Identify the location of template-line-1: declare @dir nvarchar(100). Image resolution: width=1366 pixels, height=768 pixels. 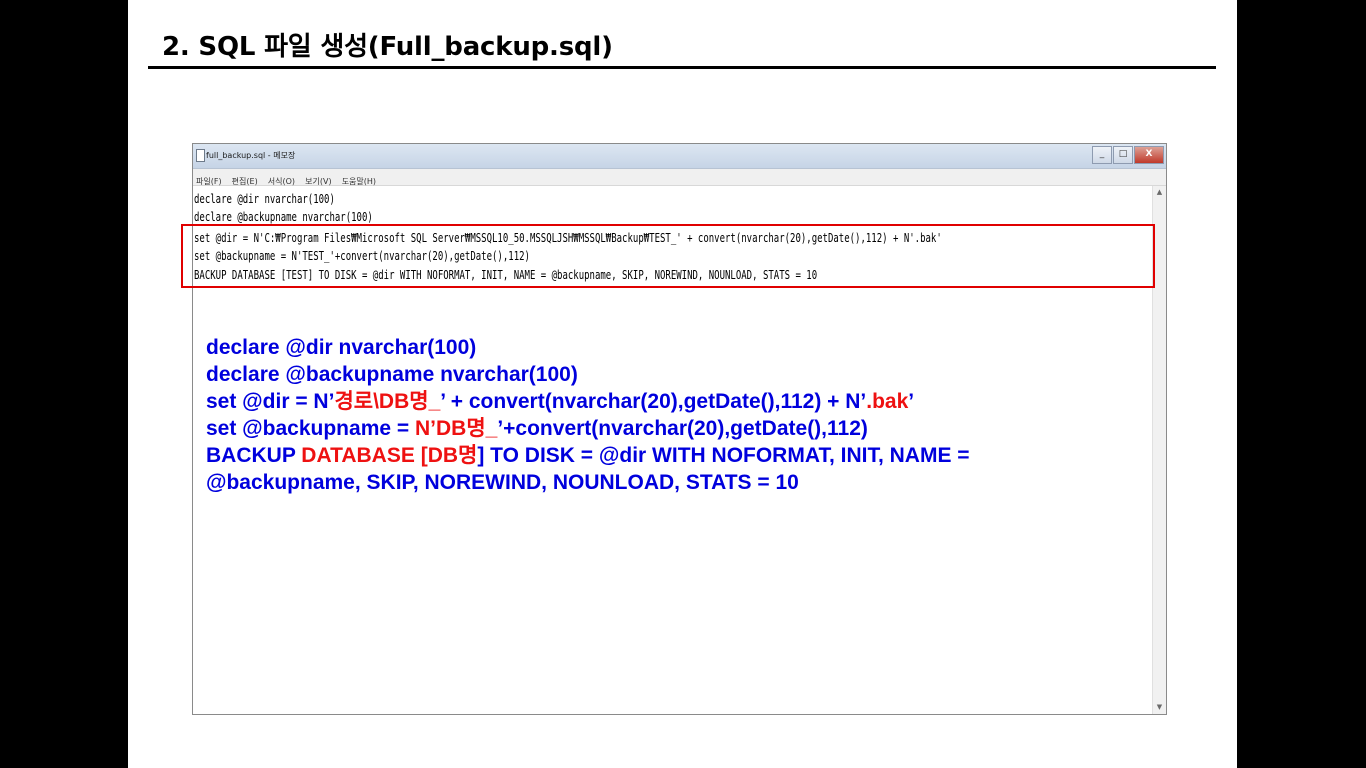
(341, 347).